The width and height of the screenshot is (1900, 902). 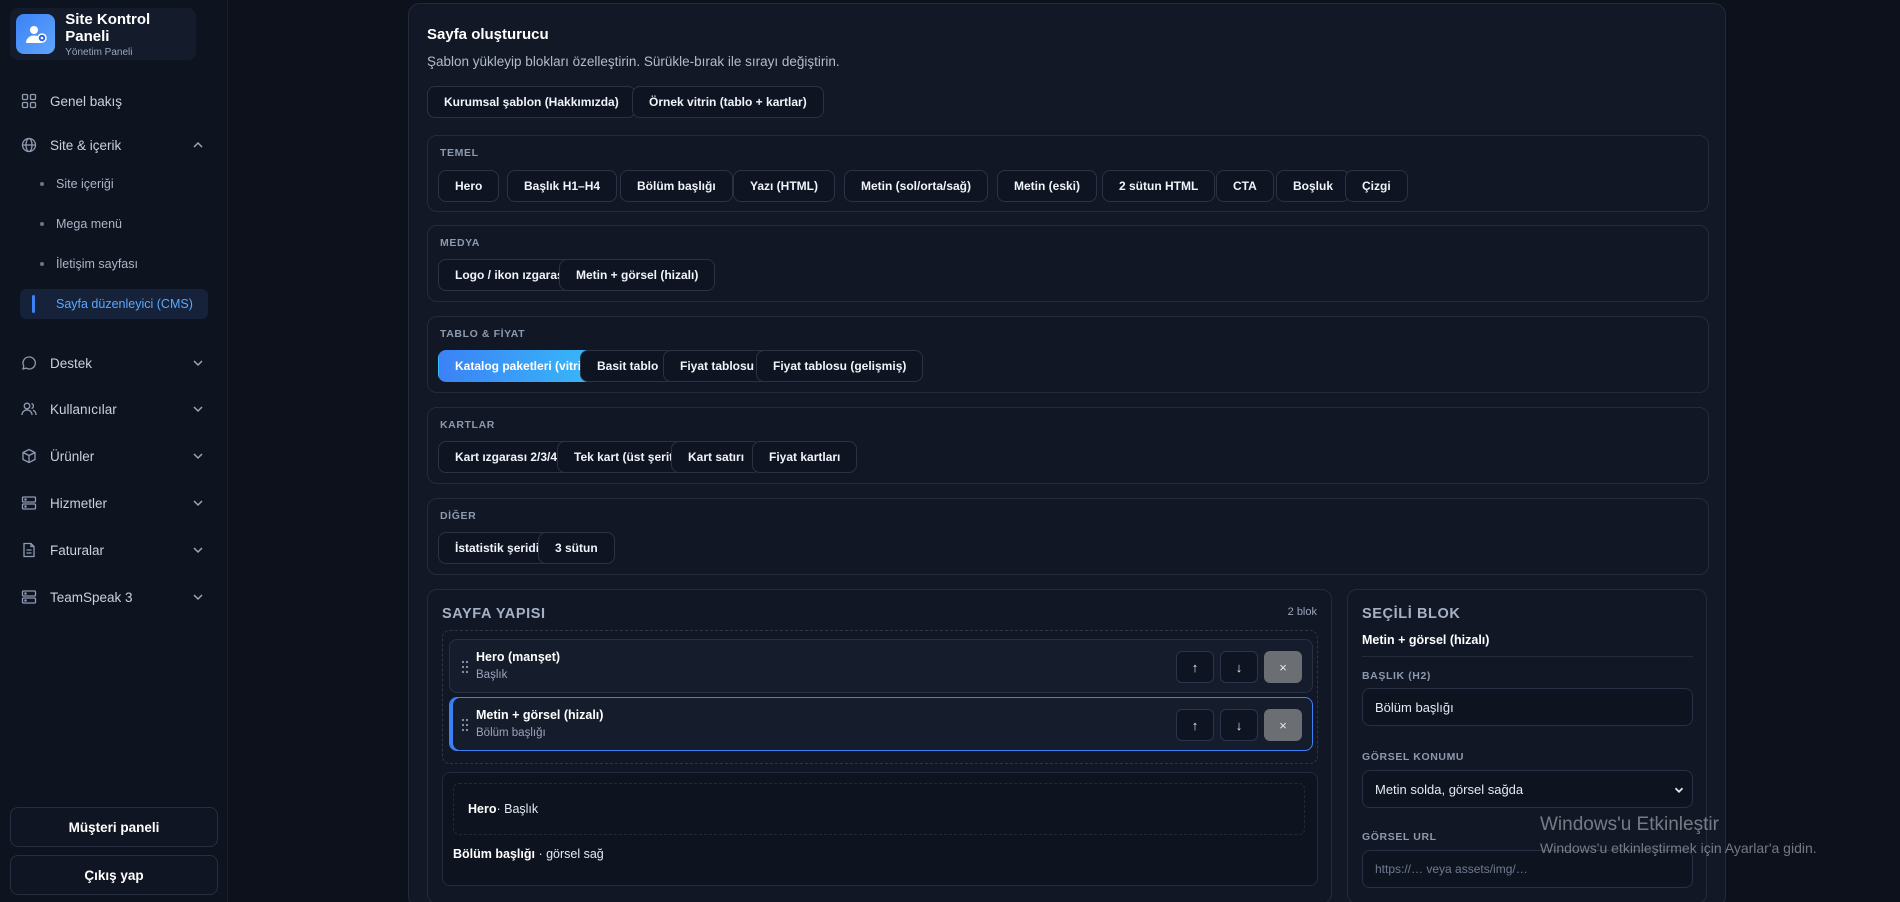 What do you see at coordinates (29, 456) in the screenshot?
I see `box-icon` at bounding box center [29, 456].